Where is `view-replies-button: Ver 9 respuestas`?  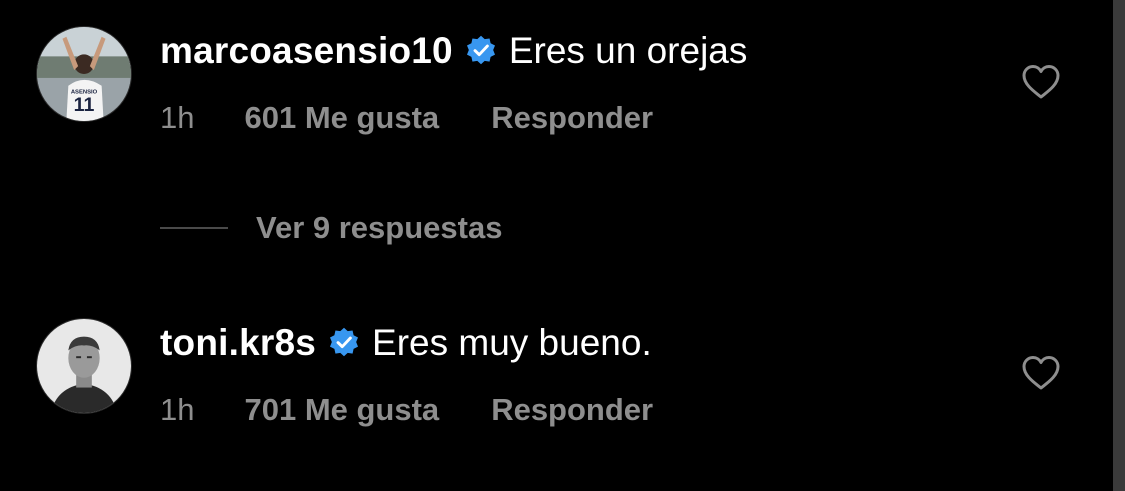 view-replies-button: Ver 9 respuestas is located at coordinates (331, 228).